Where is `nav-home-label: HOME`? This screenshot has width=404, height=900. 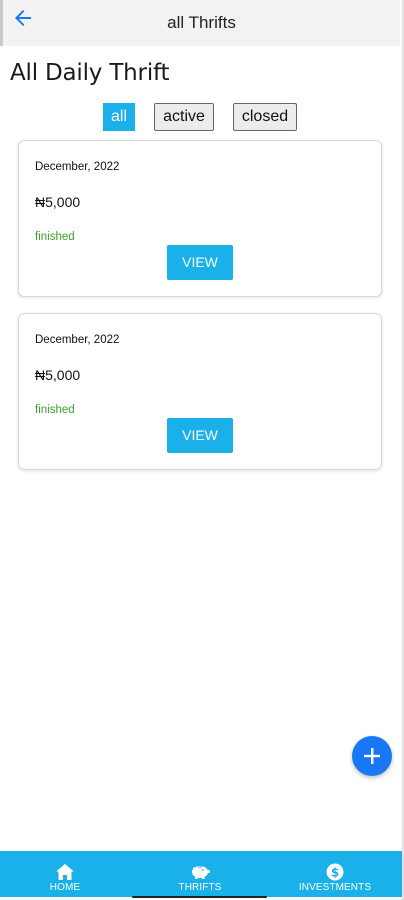 nav-home-label: HOME is located at coordinates (65, 887).